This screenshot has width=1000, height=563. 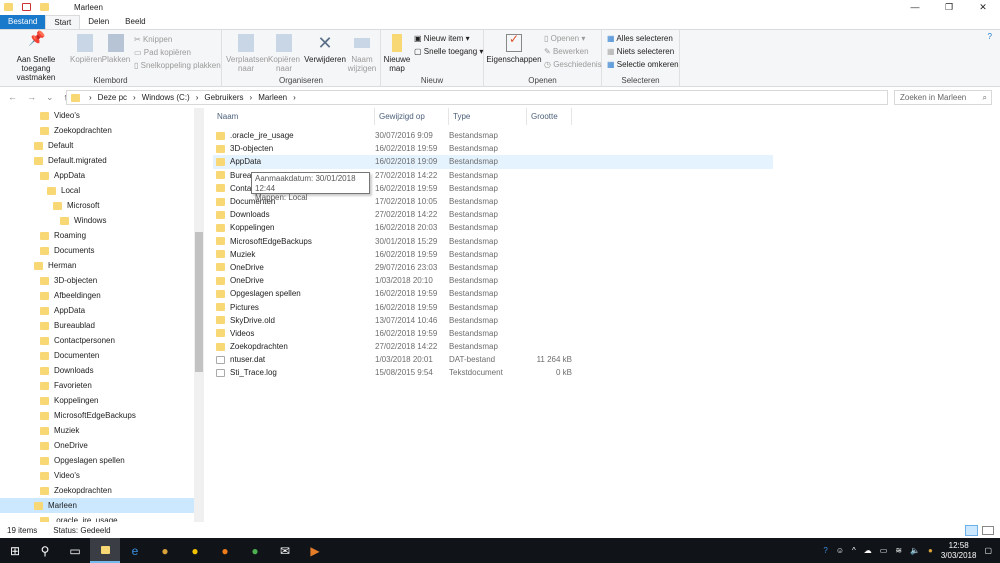 I want to click on edit-button: ✎ Bewerken, so click(x=566, y=52).